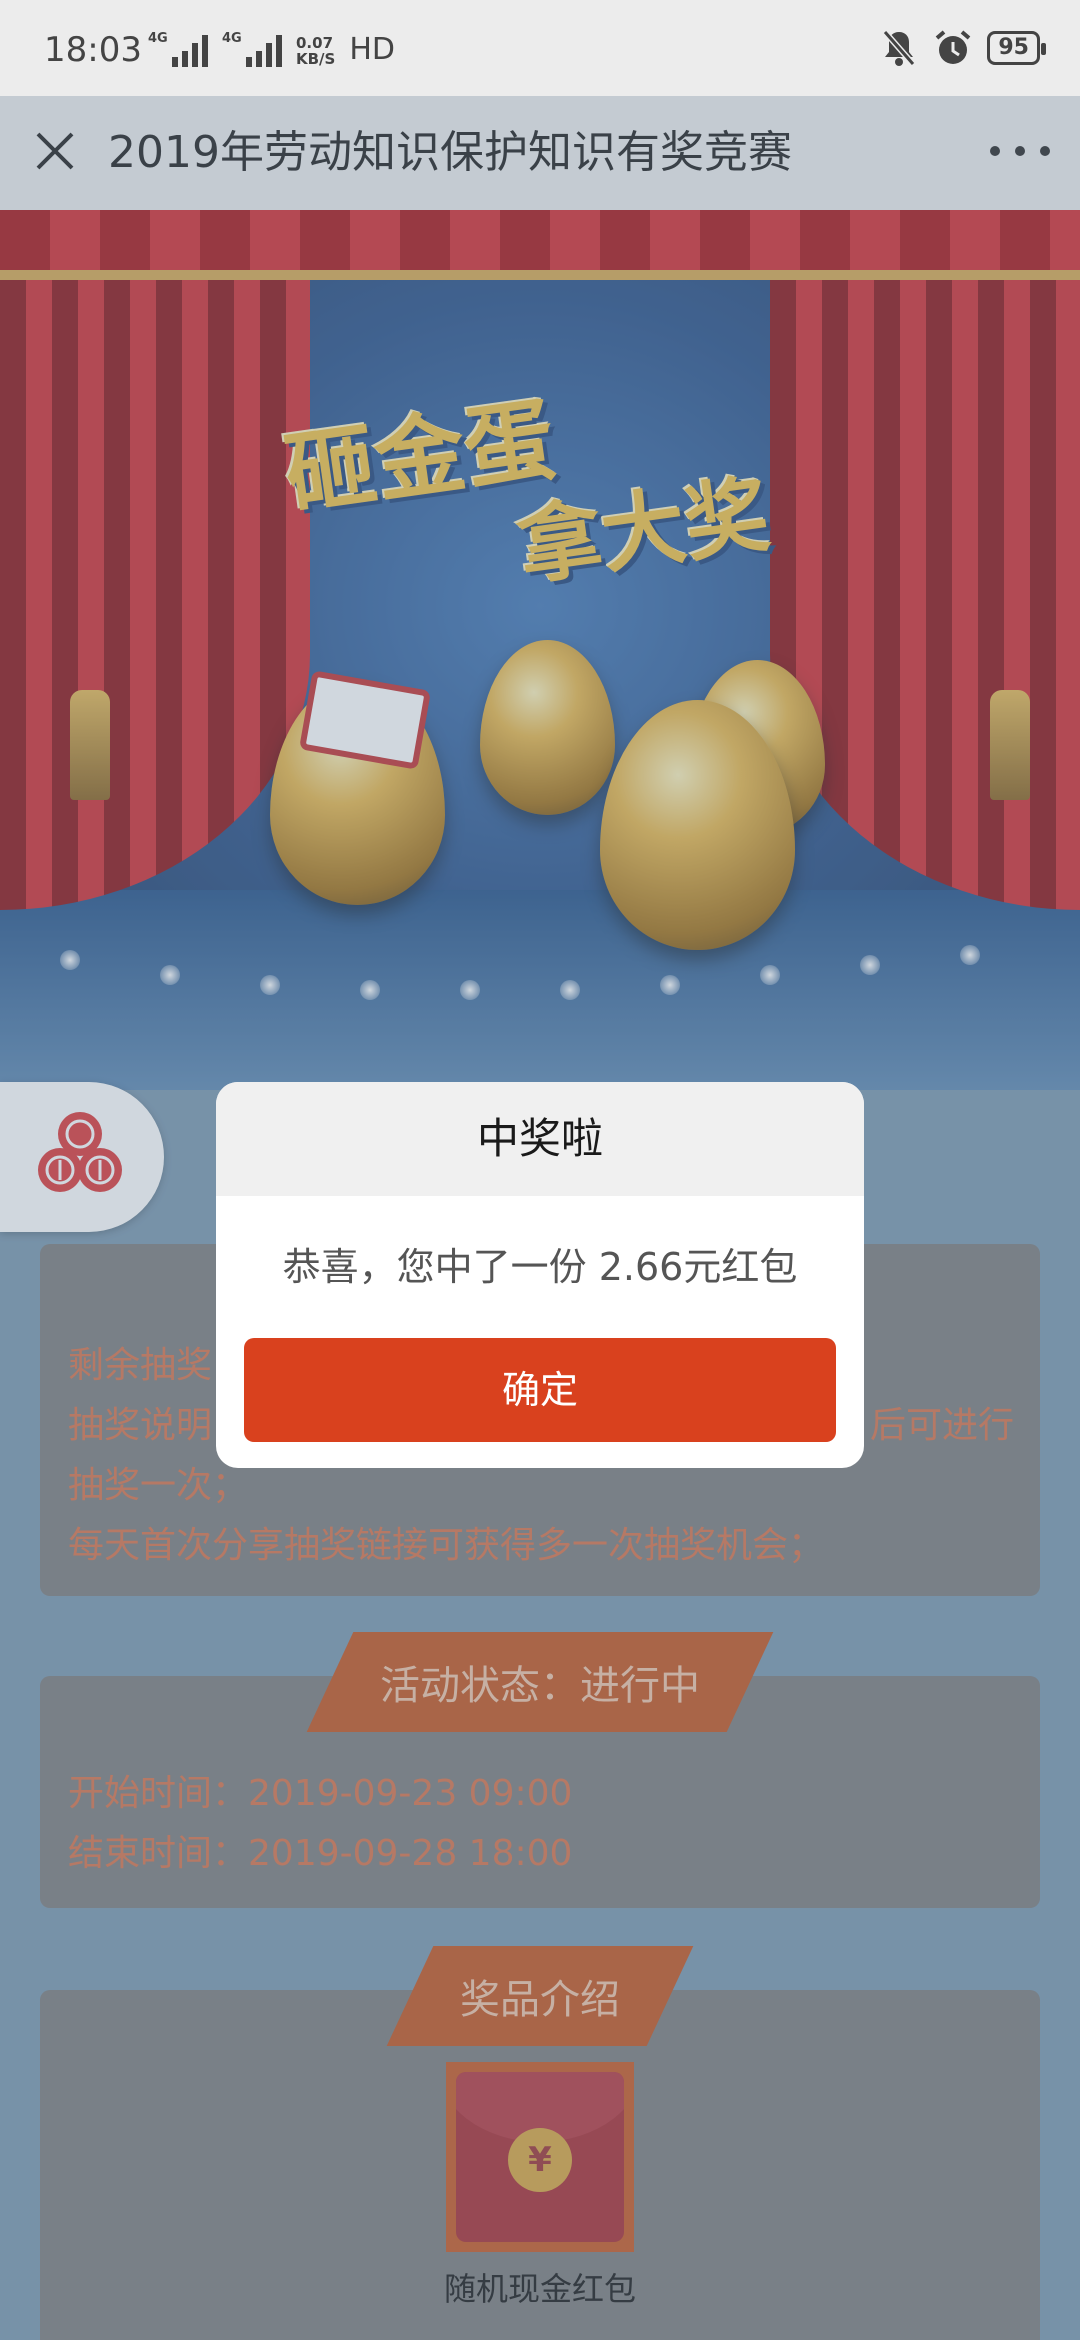  Describe the element at coordinates (899, 48) in the screenshot. I see `mute-bell-icon` at that location.